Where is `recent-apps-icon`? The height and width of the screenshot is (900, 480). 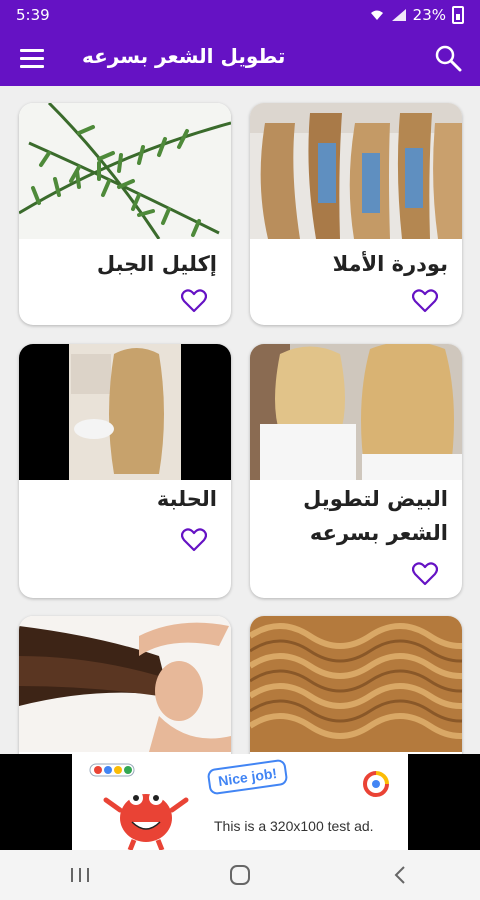
recent-apps-icon is located at coordinates (80, 875).